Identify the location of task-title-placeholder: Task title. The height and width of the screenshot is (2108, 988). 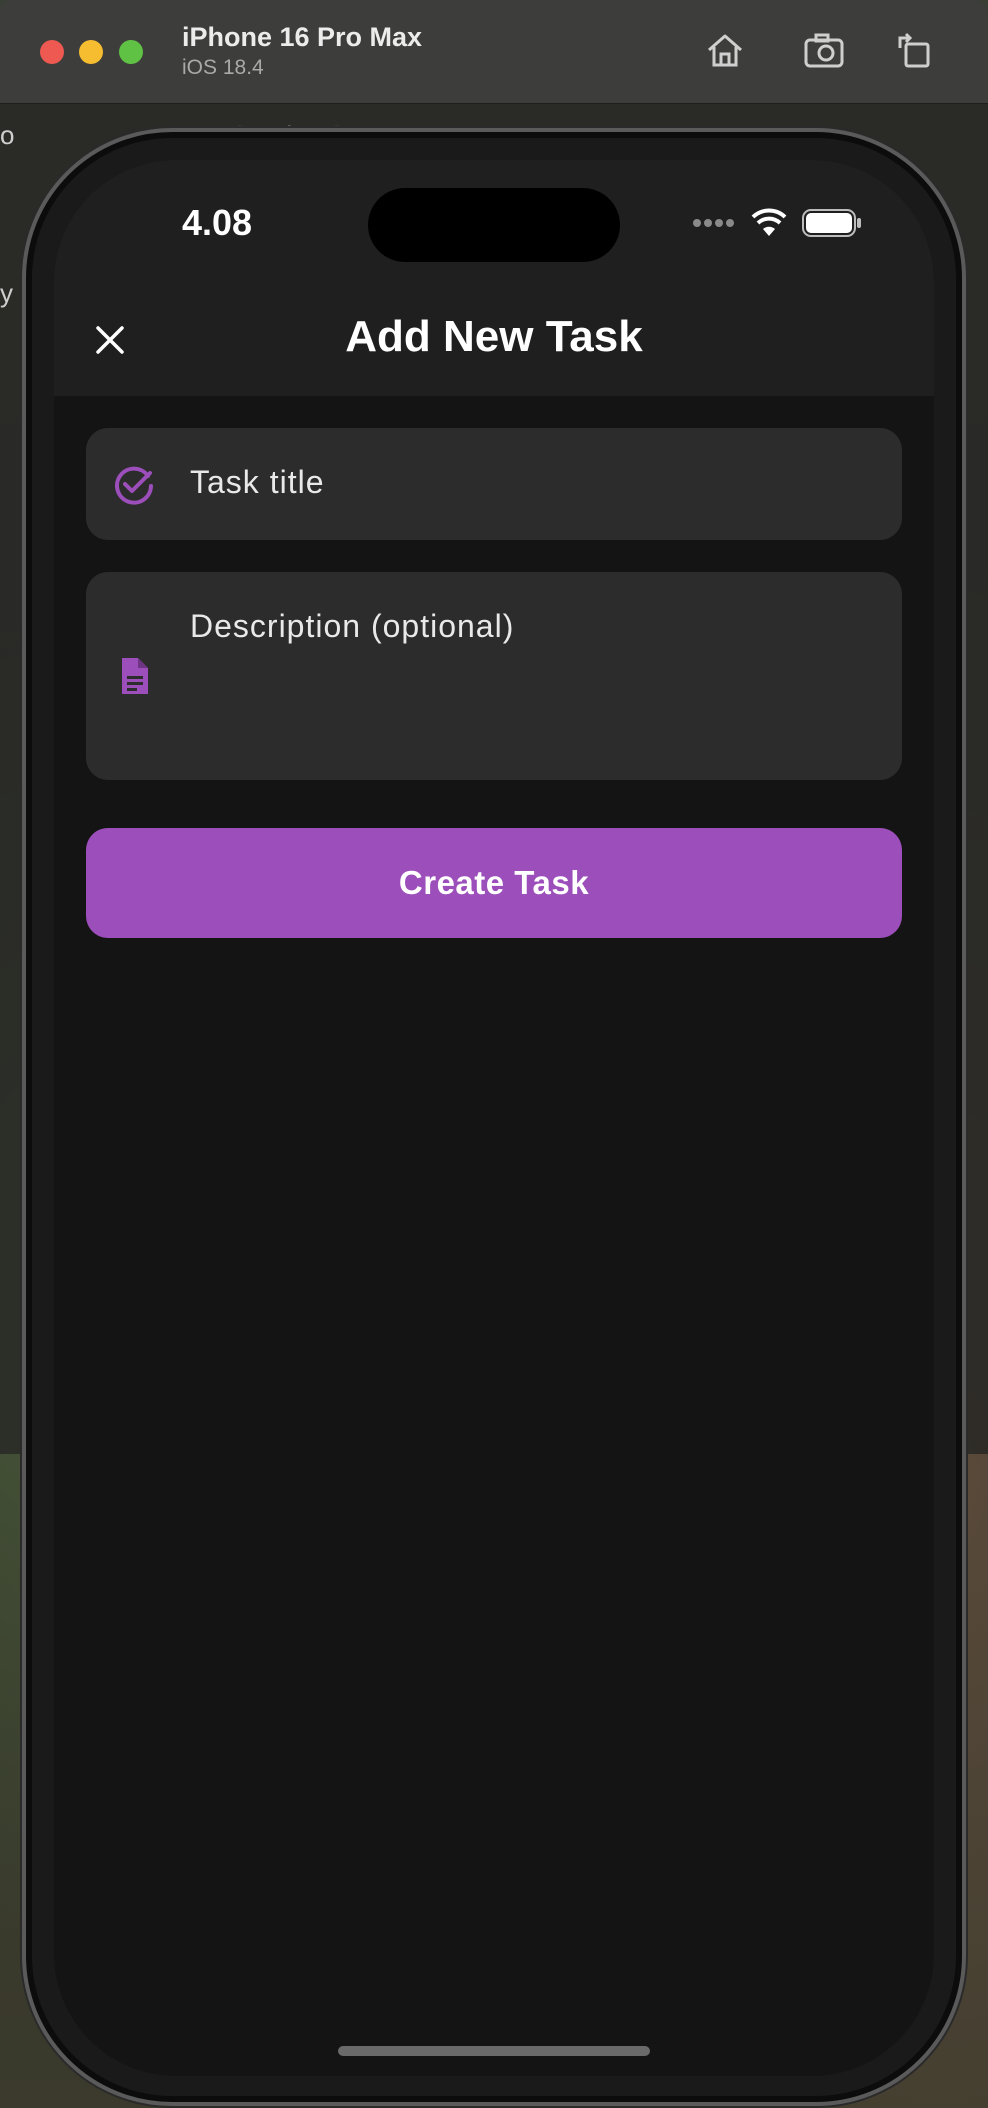
(257, 482).